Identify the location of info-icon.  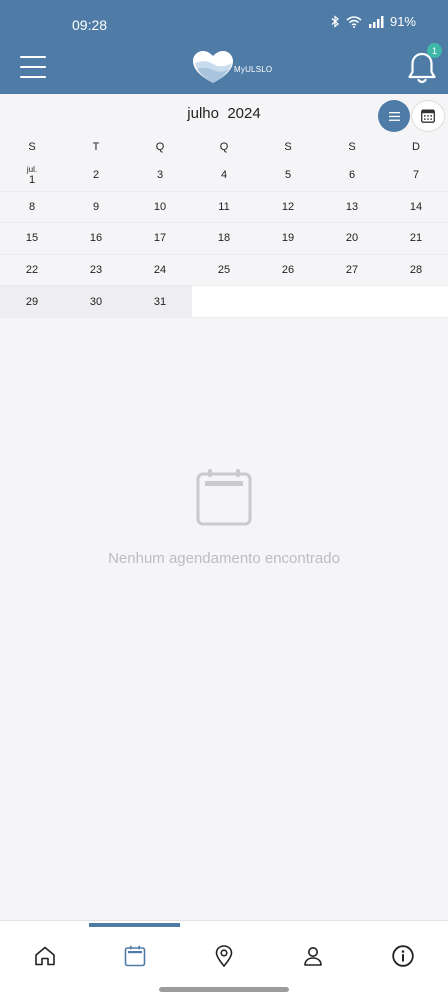
(403, 956).